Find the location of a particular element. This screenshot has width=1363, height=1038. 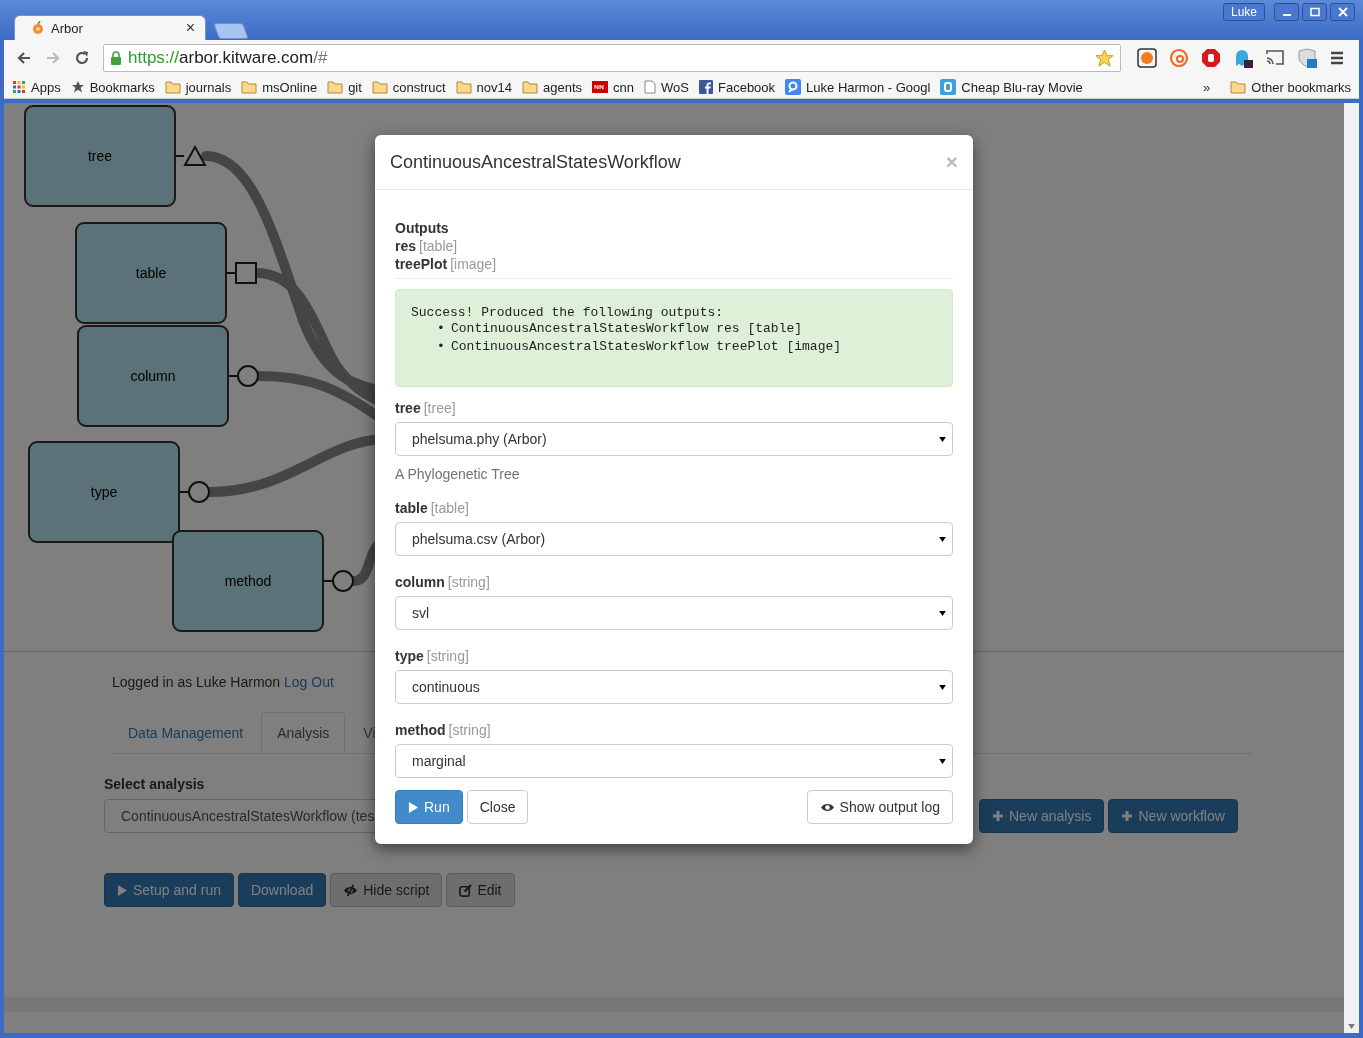

dialog-button: Close is located at coordinates (497, 807).